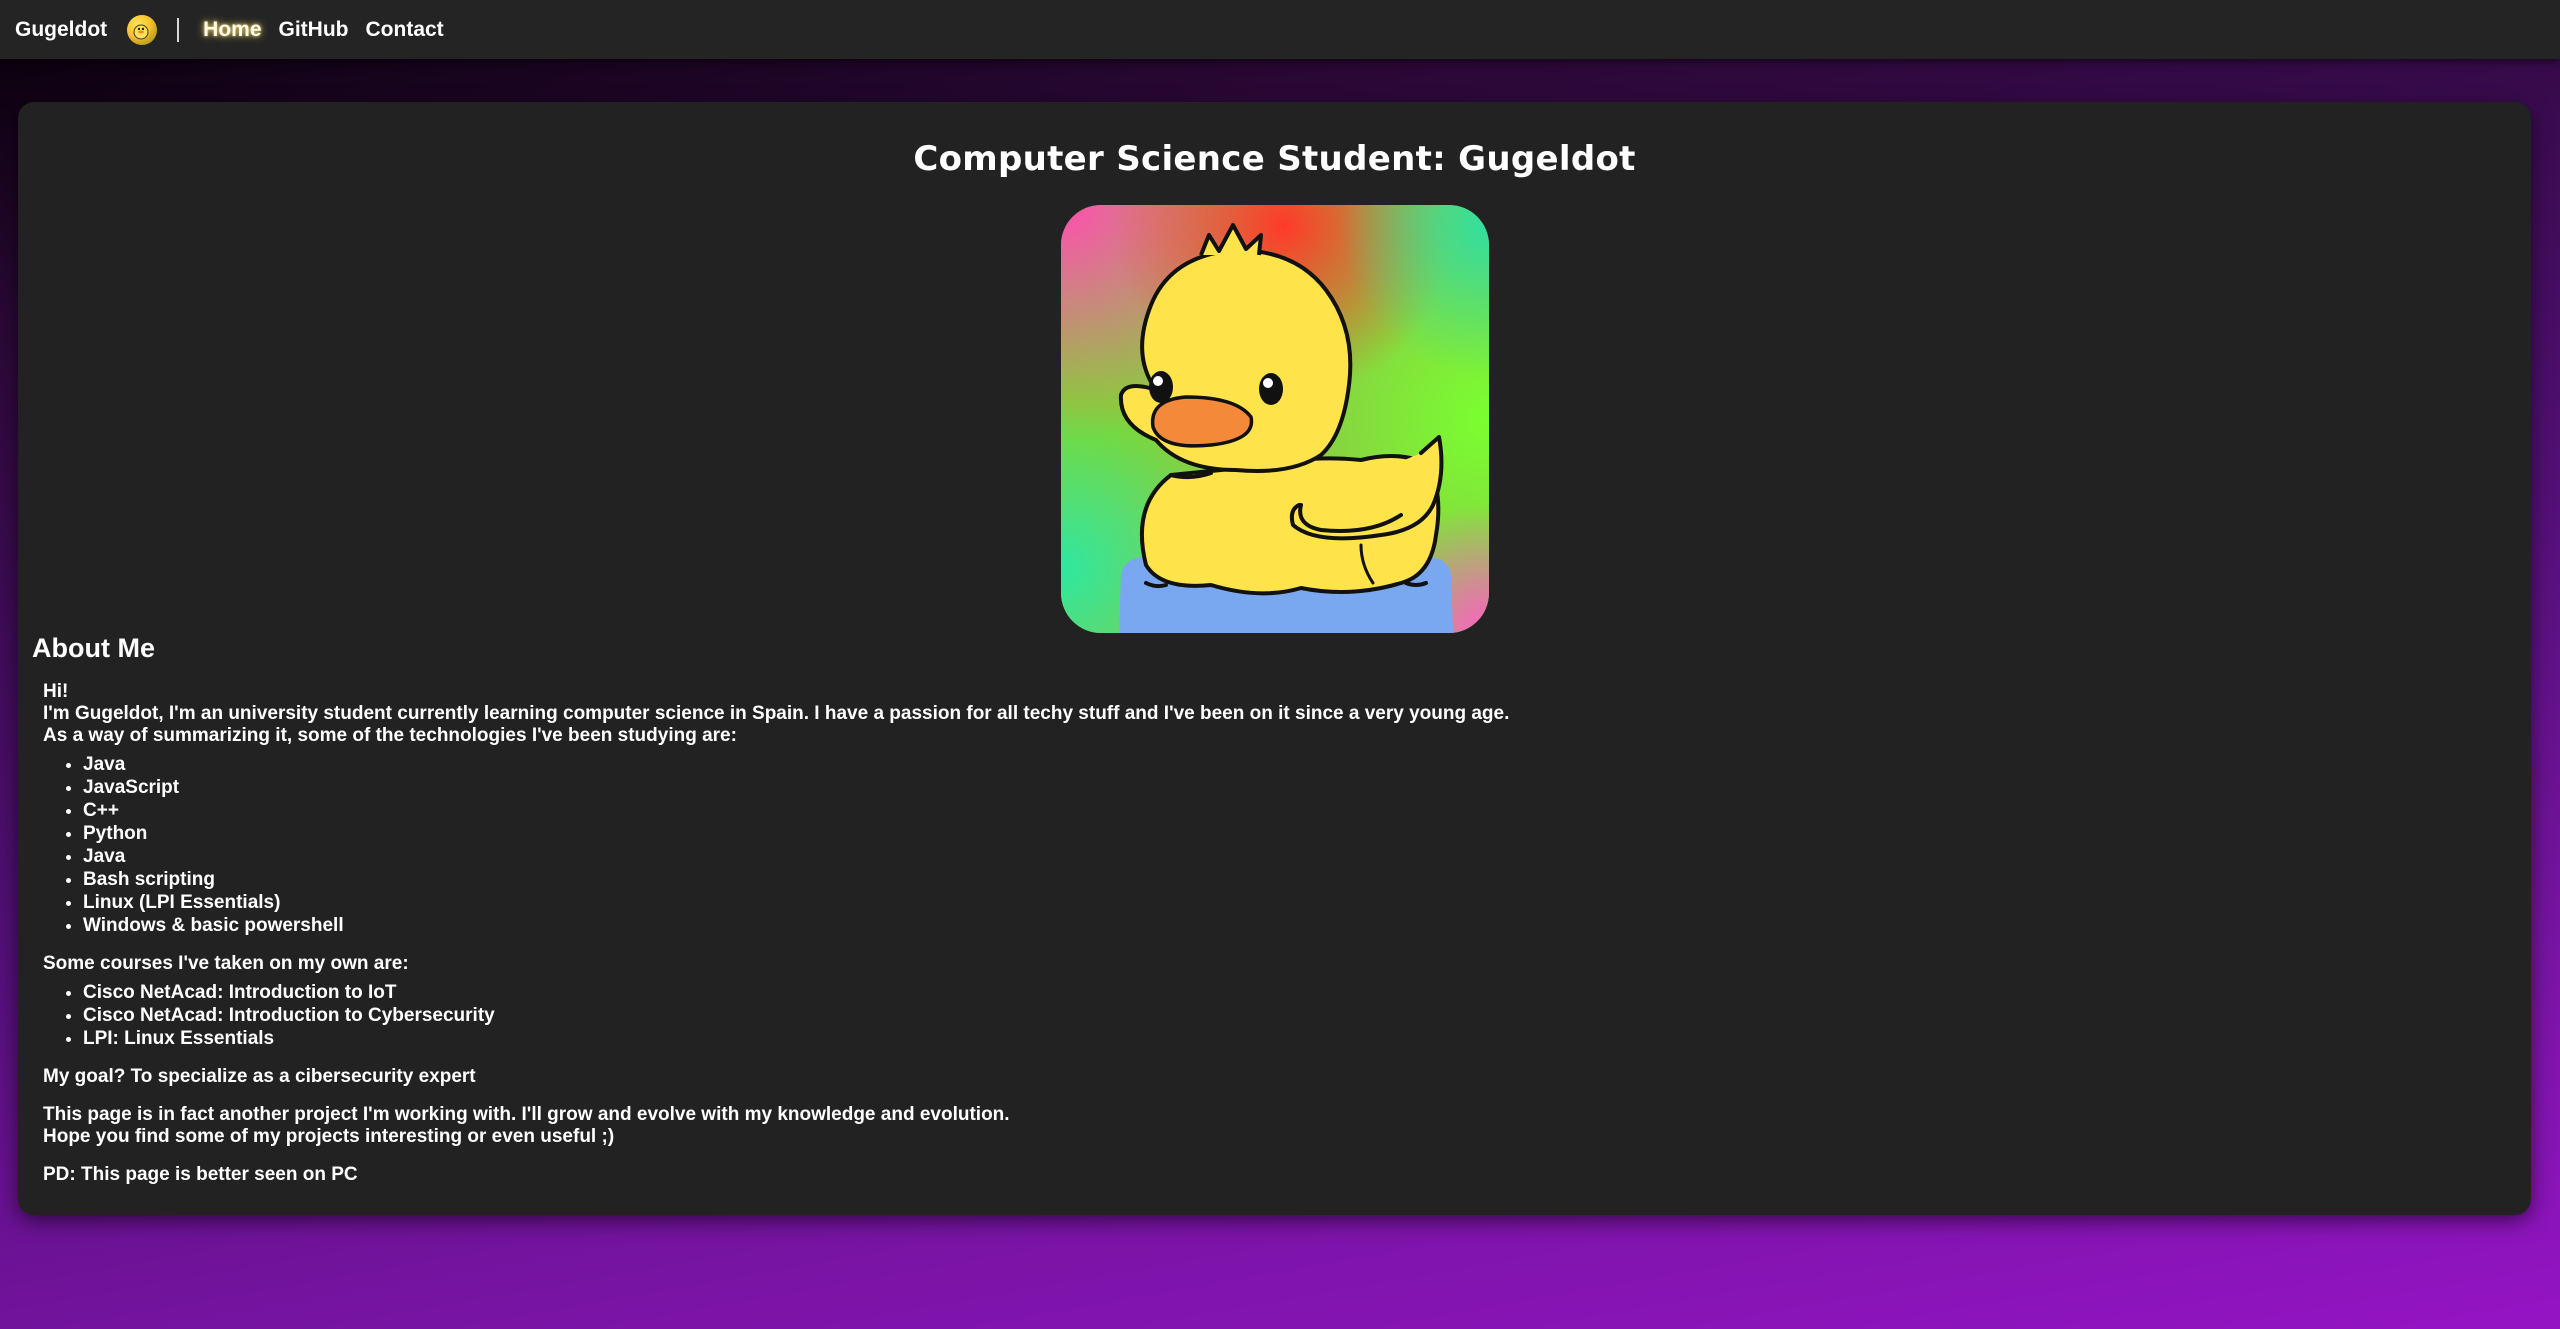 The image size is (2560, 1329). I want to click on list-item: JavaScript, so click(796, 787).